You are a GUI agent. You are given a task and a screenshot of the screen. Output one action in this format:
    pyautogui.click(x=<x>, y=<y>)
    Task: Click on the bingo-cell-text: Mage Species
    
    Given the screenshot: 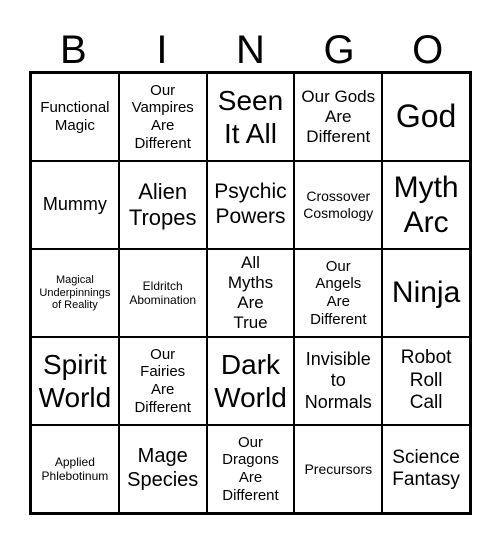 What is the action you would take?
    pyautogui.click(x=163, y=468)
    